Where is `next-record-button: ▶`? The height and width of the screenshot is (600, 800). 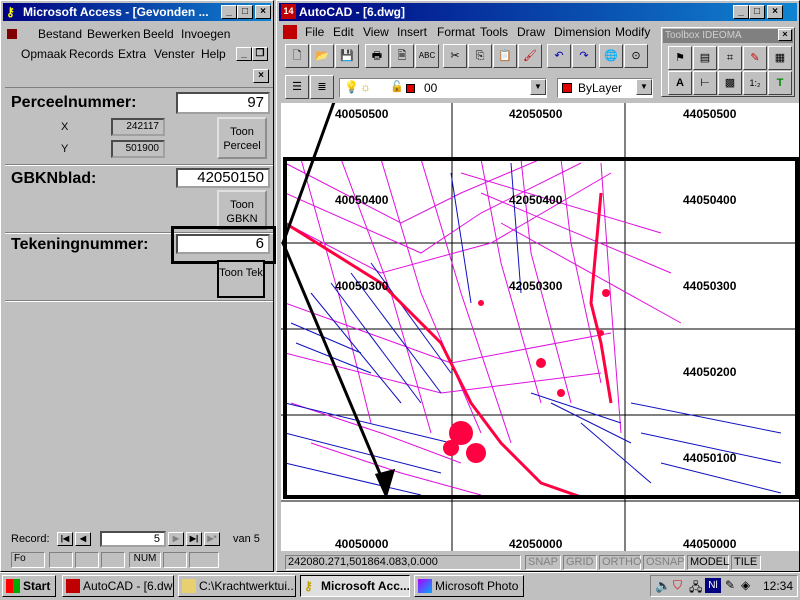
next-record-button: ▶ is located at coordinates (176, 539).